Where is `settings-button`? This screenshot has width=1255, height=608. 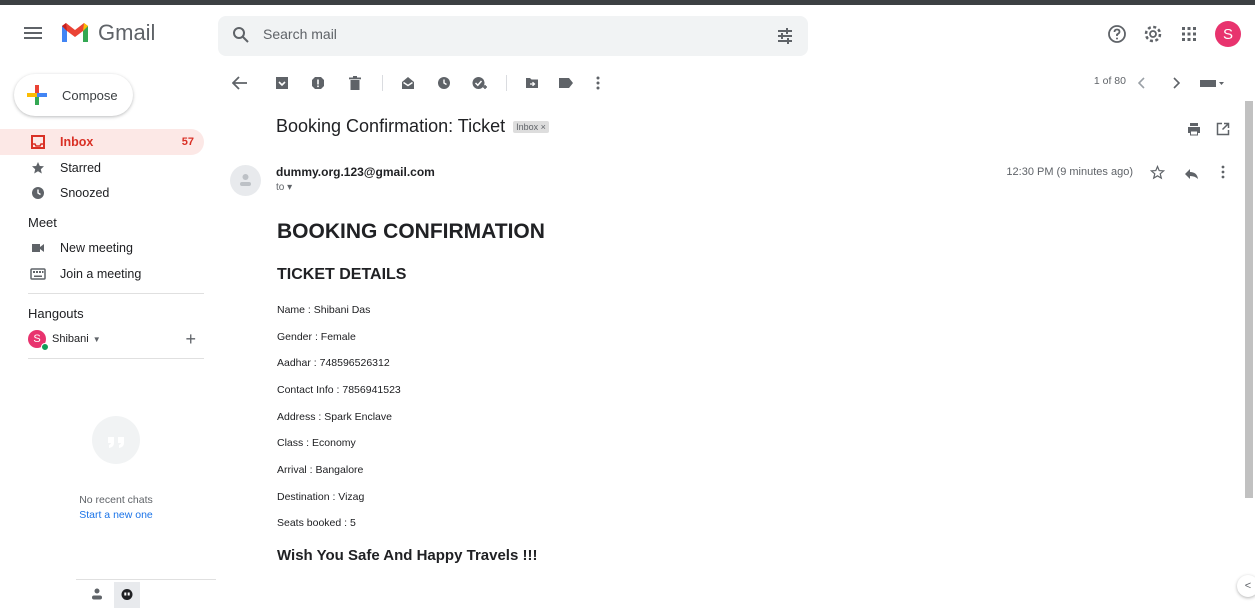 settings-button is located at coordinates (1153, 34).